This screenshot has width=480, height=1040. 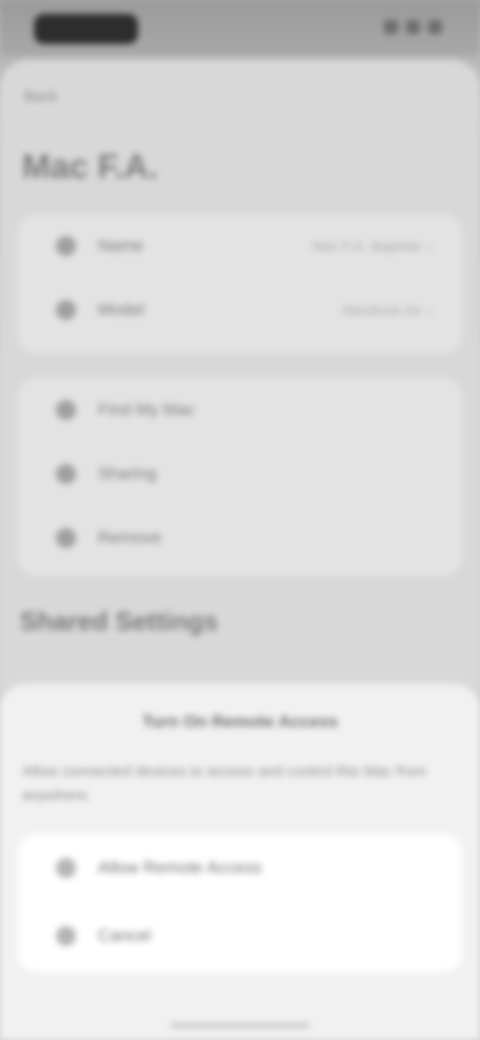 What do you see at coordinates (66, 538) in the screenshot?
I see `remove-icon` at bounding box center [66, 538].